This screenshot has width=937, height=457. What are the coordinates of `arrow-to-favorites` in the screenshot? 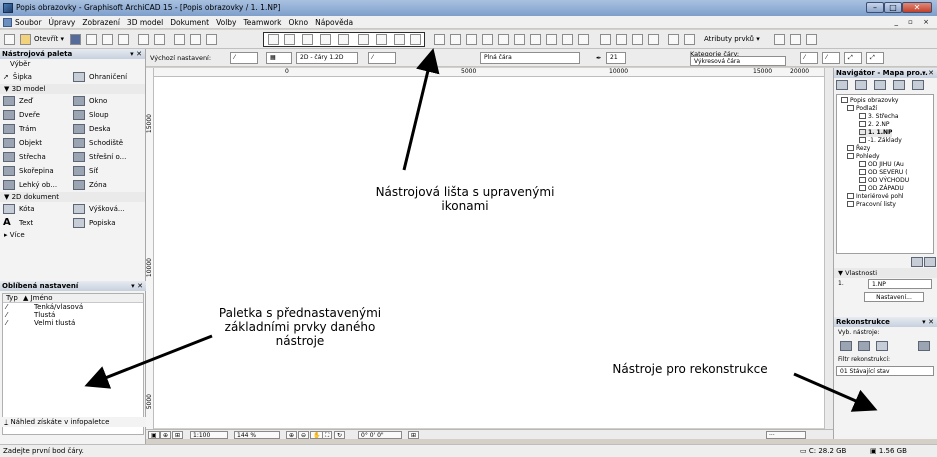 It's located at (148, 361).